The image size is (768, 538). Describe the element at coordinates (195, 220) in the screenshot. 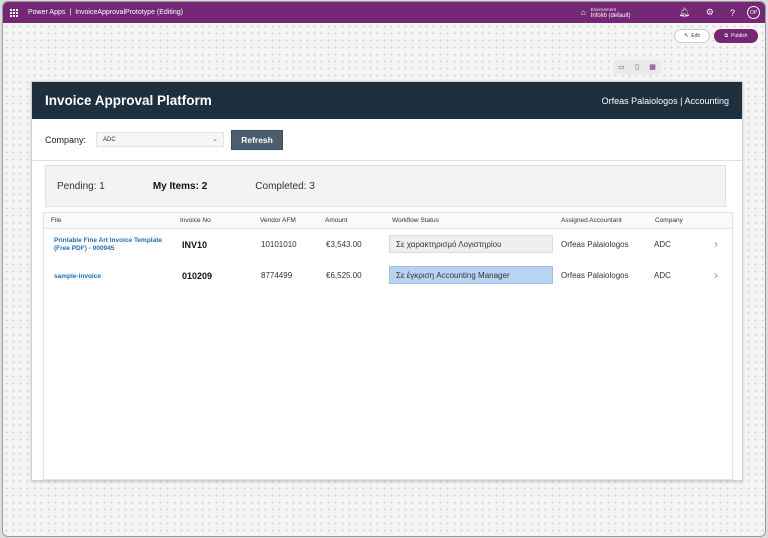

I see `column-header-invoice-no: Invoice No` at that location.